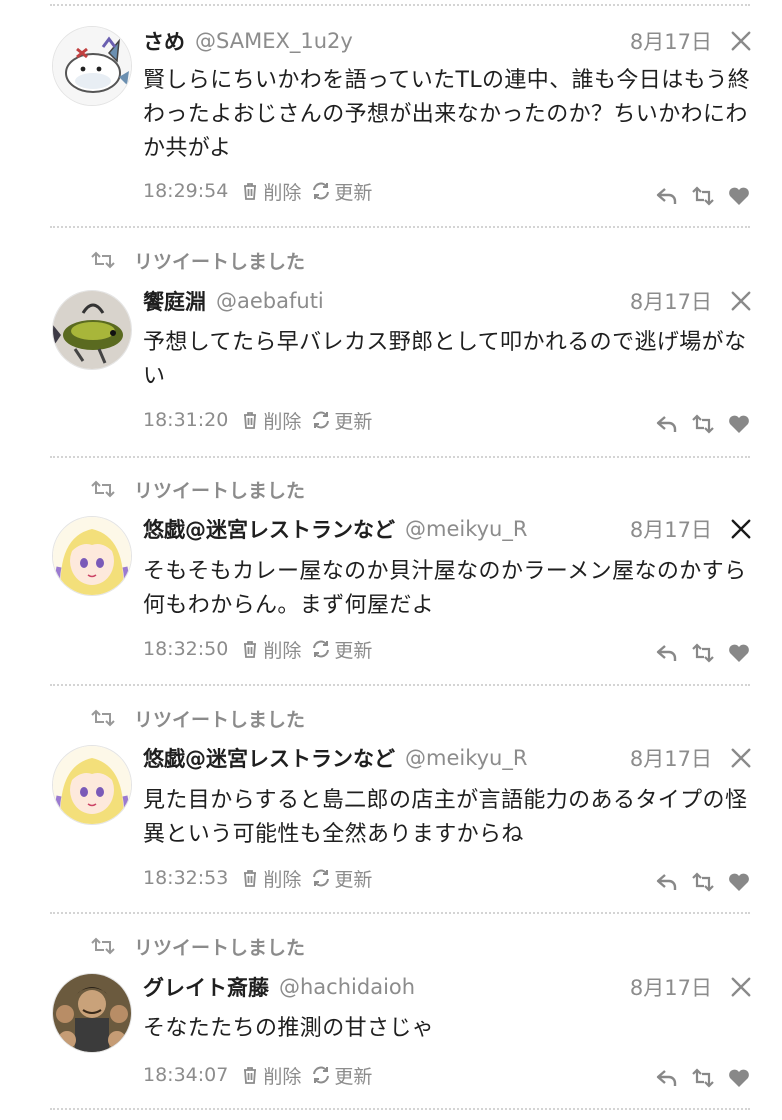 The image size is (782, 1120). I want to click on post-text: 予想してたら早バレカス野郎として叩かれるので逃げ場がない, so click(445, 359).